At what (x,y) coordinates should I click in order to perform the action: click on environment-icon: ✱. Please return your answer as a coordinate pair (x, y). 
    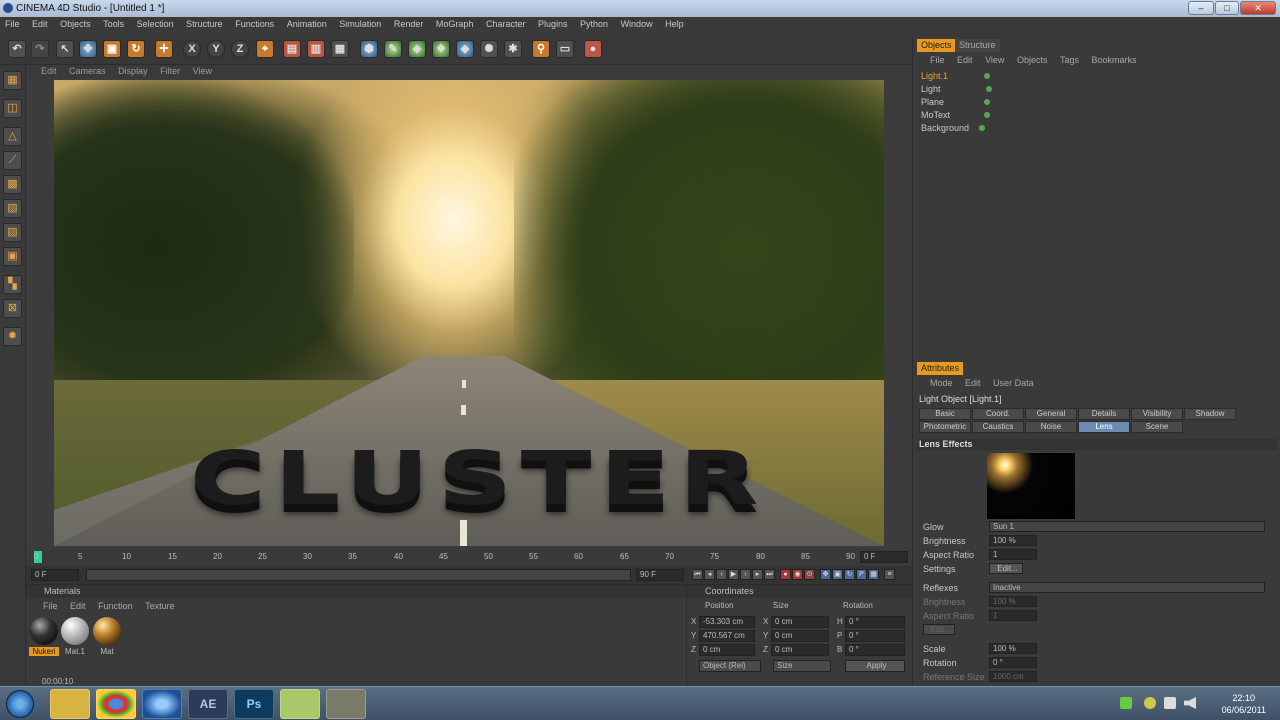
    Looking at the image, I should click on (513, 49).